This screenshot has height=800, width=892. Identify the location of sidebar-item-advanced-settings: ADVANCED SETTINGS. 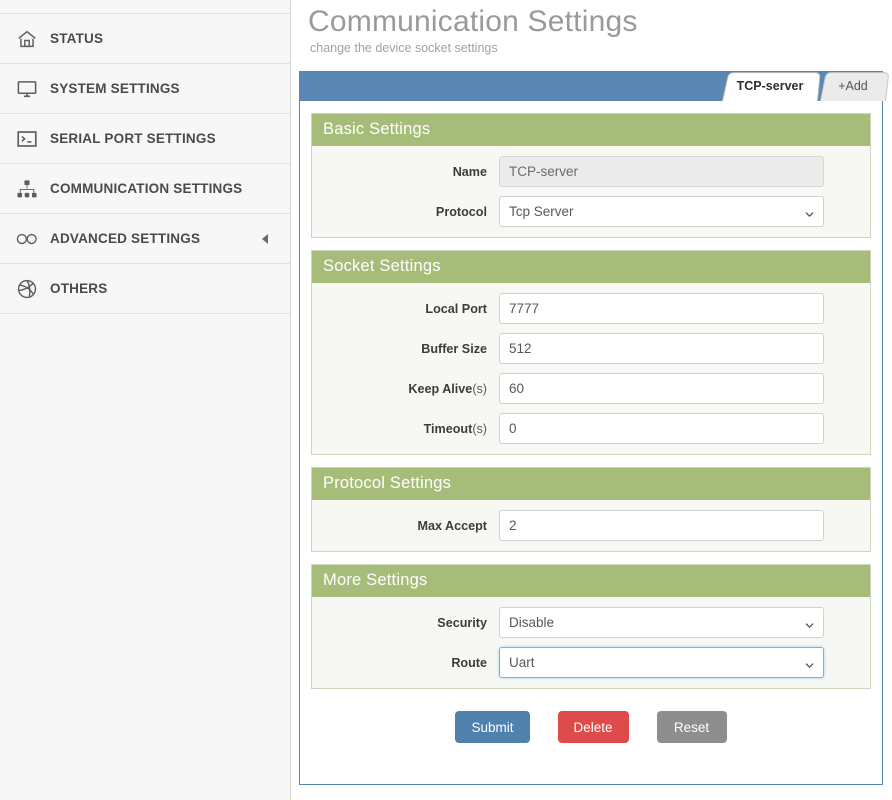
(145, 239).